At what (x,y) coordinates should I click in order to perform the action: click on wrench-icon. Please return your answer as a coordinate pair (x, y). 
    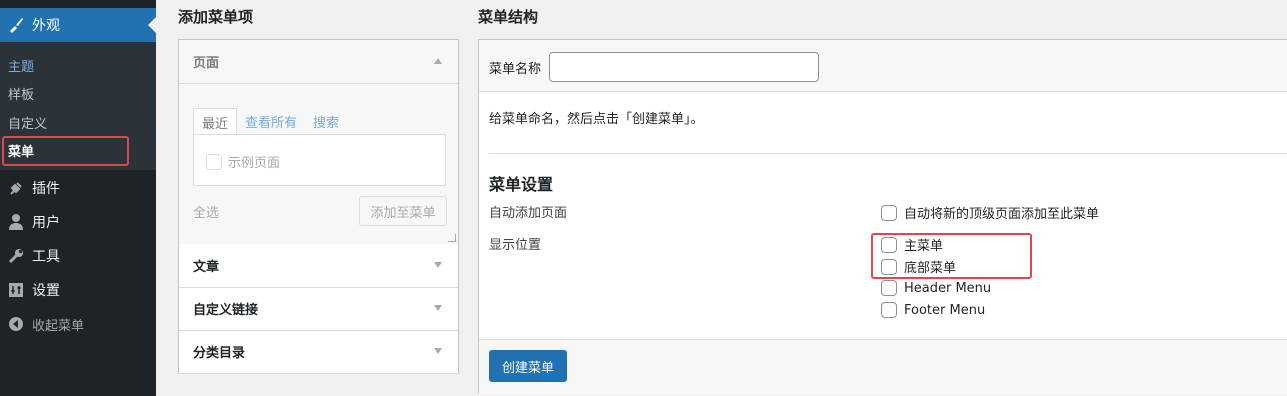
    Looking at the image, I should click on (16, 256).